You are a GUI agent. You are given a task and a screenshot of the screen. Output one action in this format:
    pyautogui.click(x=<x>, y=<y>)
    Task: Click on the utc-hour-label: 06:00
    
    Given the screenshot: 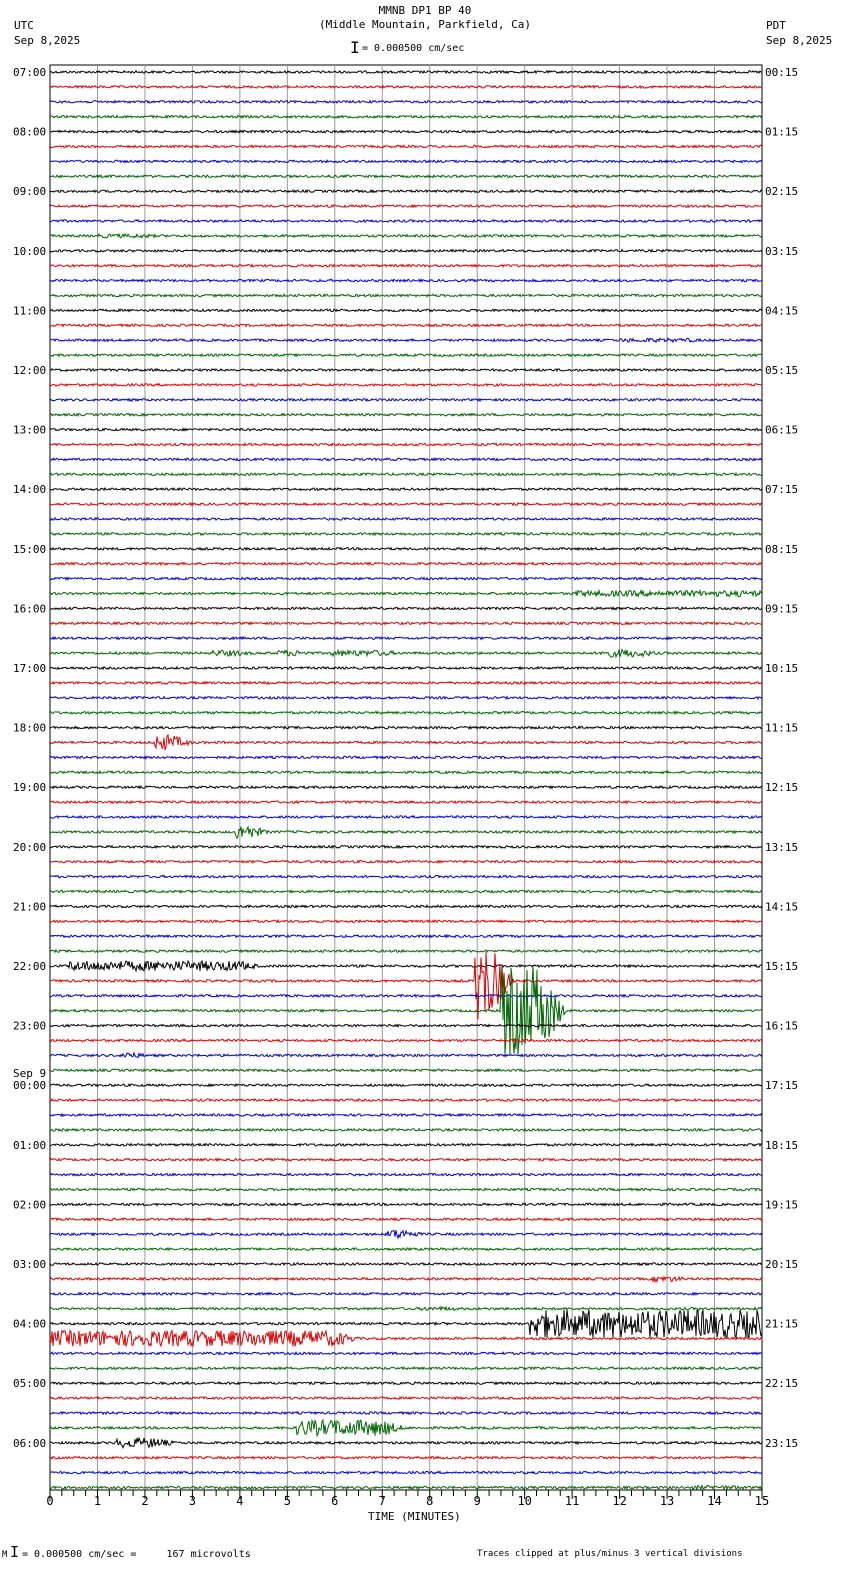 What is the action you would take?
    pyautogui.click(x=29, y=1443)
    